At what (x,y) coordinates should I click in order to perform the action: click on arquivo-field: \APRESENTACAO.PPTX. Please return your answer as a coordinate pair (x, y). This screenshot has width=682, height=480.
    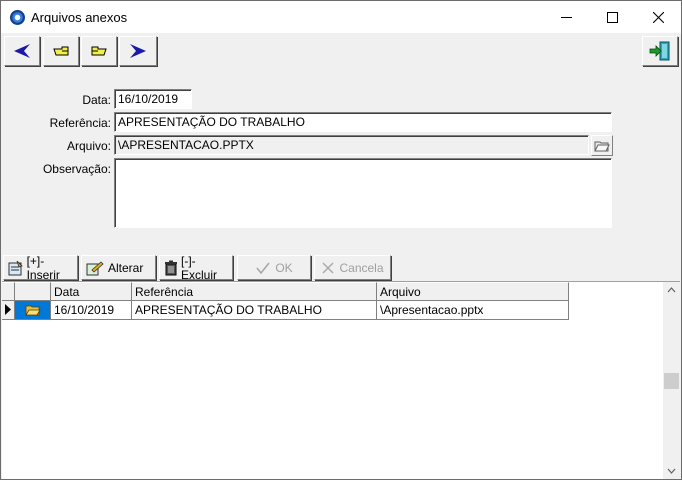
    Looking at the image, I should click on (351, 145).